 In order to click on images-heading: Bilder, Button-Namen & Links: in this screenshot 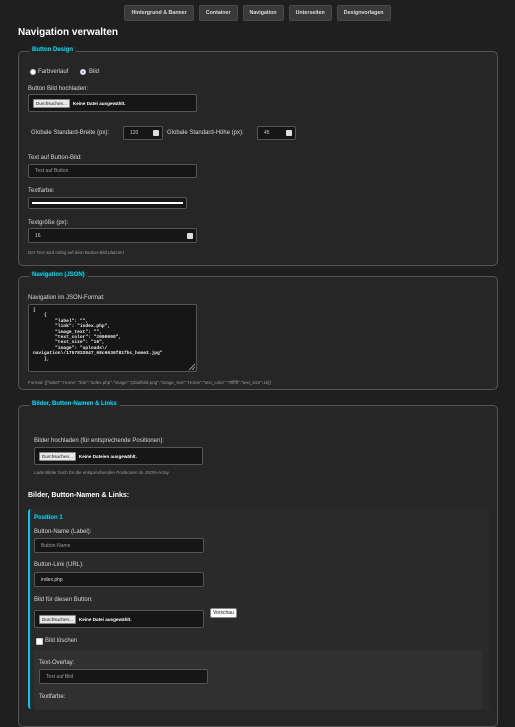, I will do `click(79, 495)`.